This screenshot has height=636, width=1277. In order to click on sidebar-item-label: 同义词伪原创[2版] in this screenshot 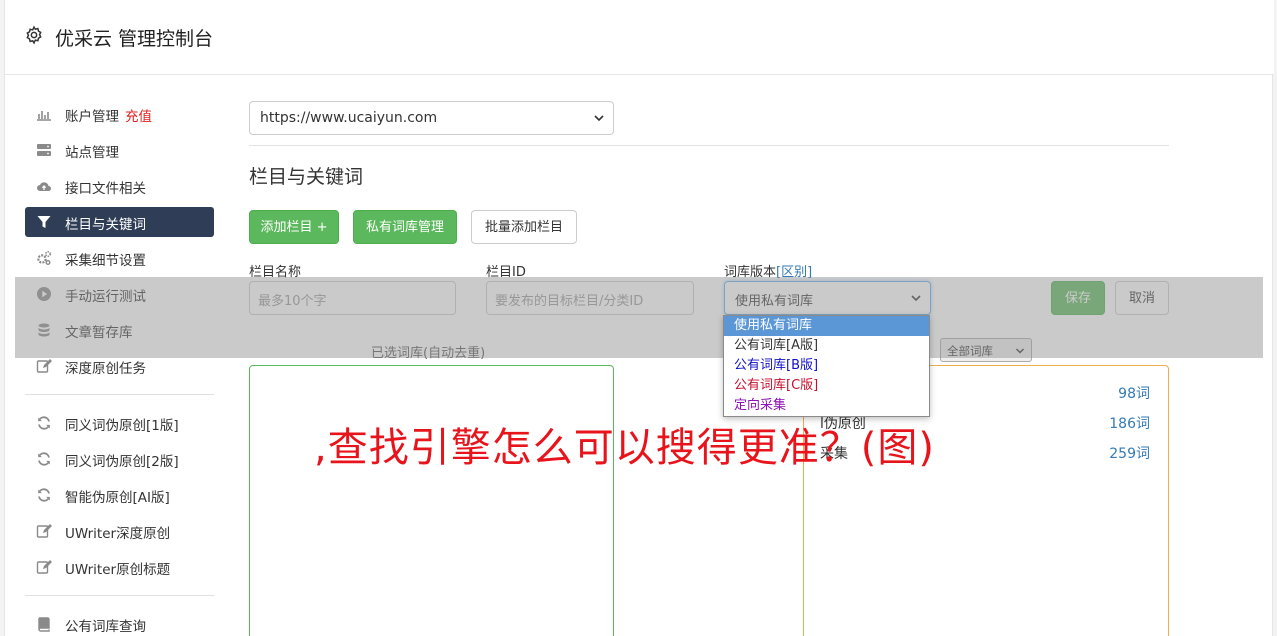, I will do `click(122, 462)`.